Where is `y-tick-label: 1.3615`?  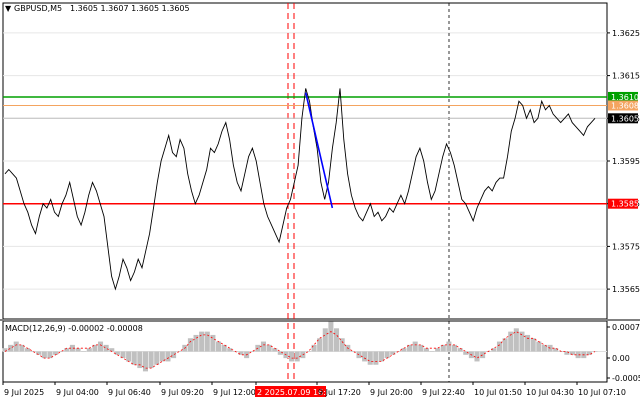
y-tick-label: 1.3615 is located at coordinates (626, 76).